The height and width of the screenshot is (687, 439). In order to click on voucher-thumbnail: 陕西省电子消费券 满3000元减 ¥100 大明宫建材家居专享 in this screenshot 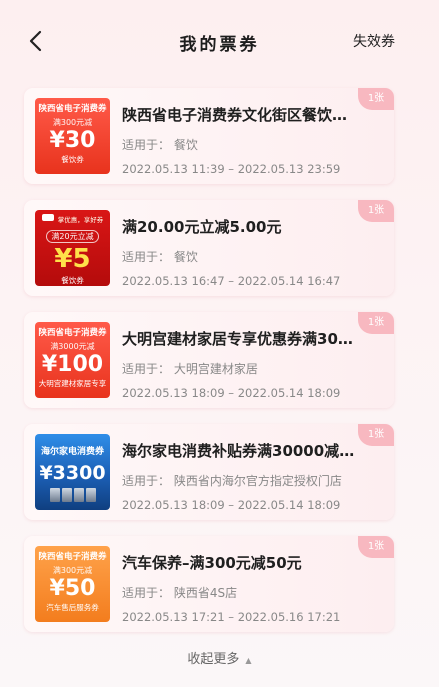, I will do `click(72, 360)`.